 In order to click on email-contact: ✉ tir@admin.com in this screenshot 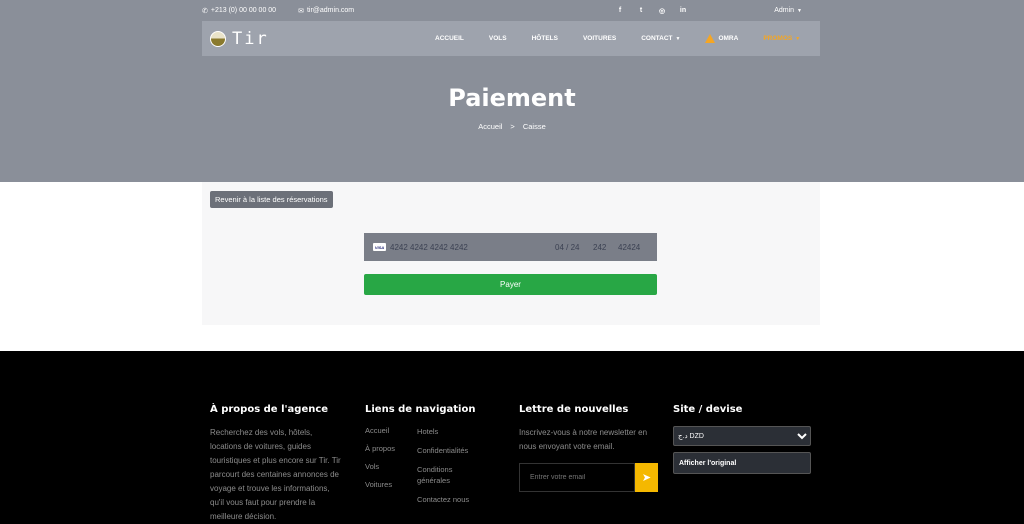, I will do `click(326, 11)`.